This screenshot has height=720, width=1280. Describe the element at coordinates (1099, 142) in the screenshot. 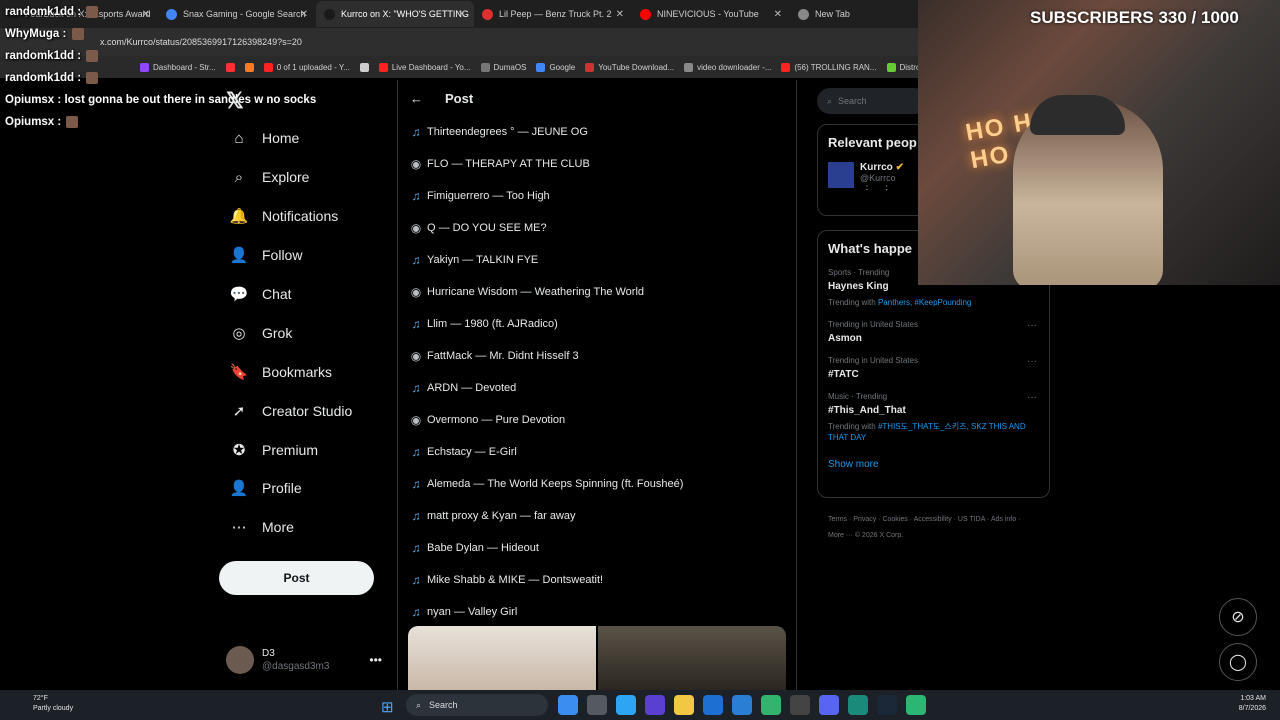

I see `webcam-overlay: HO HO HO` at that location.